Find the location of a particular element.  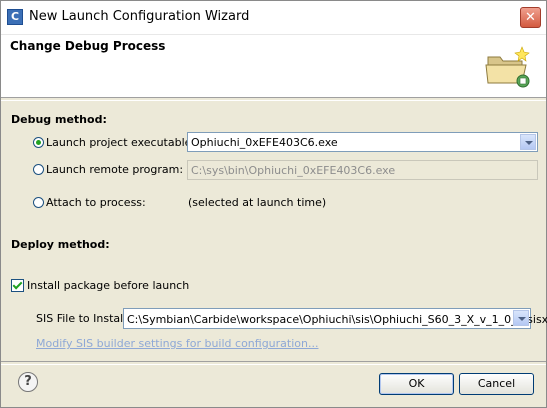

close-button: ✕ is located at coordinates (530, 17).